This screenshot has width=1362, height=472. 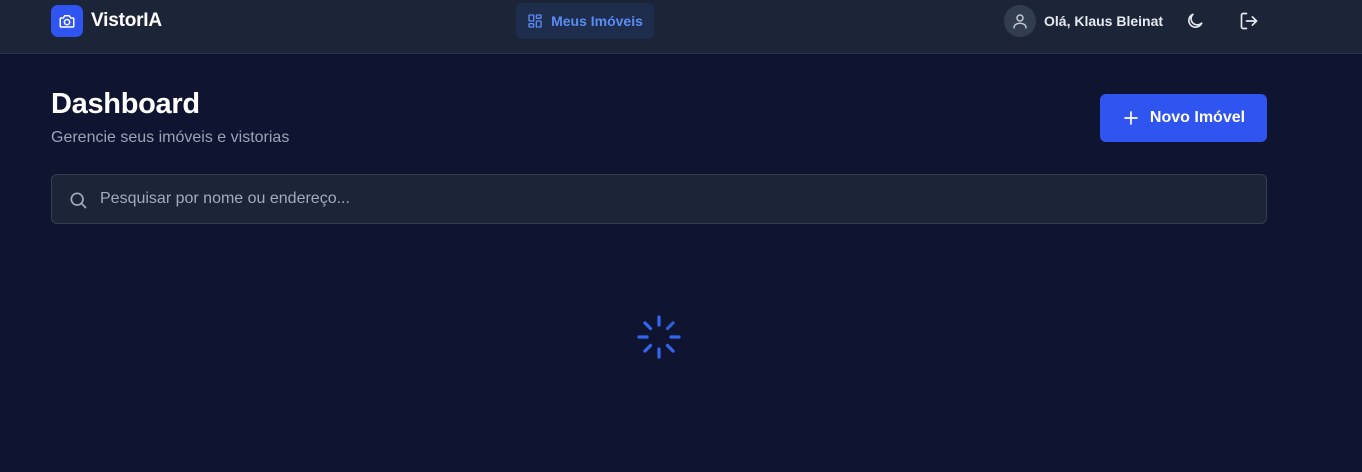 I want to click on user-greeting: Olá, Klaus Bleinat, so click(x=1104, y=21).